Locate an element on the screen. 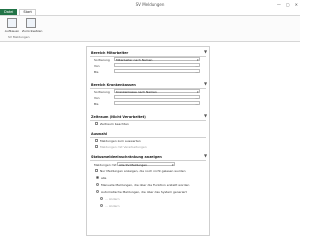 This screenshot has height=246, width=320. ribbon-group-name: SV Meldungen is located at coordinates (19, 37).